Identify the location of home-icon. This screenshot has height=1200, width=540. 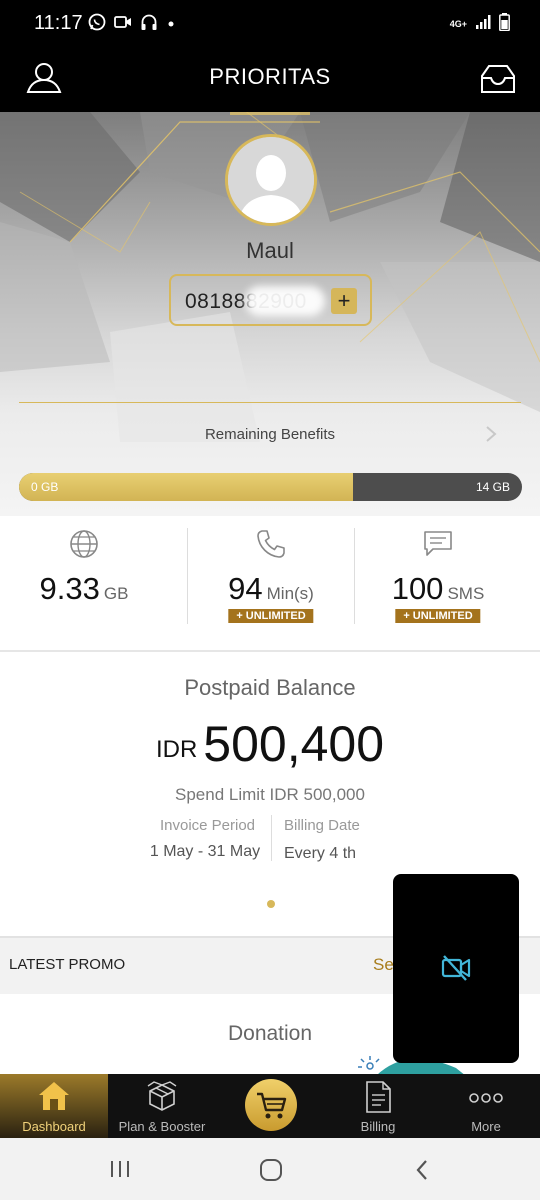
(54, 1096).